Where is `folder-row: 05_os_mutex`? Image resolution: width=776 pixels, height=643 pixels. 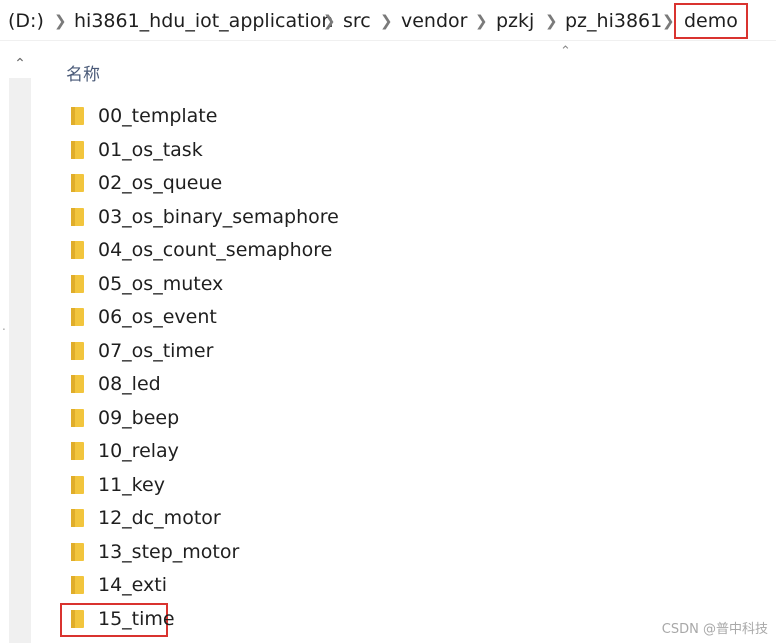 folder-row: 05_os_mutex is located at coordinates (412, 285).